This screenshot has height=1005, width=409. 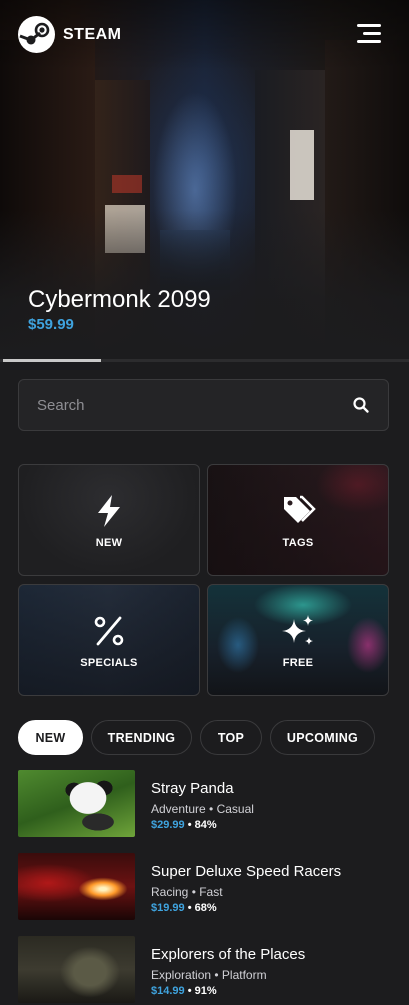 I want to click on game-price: $29.99, so click(x=168, y=825).